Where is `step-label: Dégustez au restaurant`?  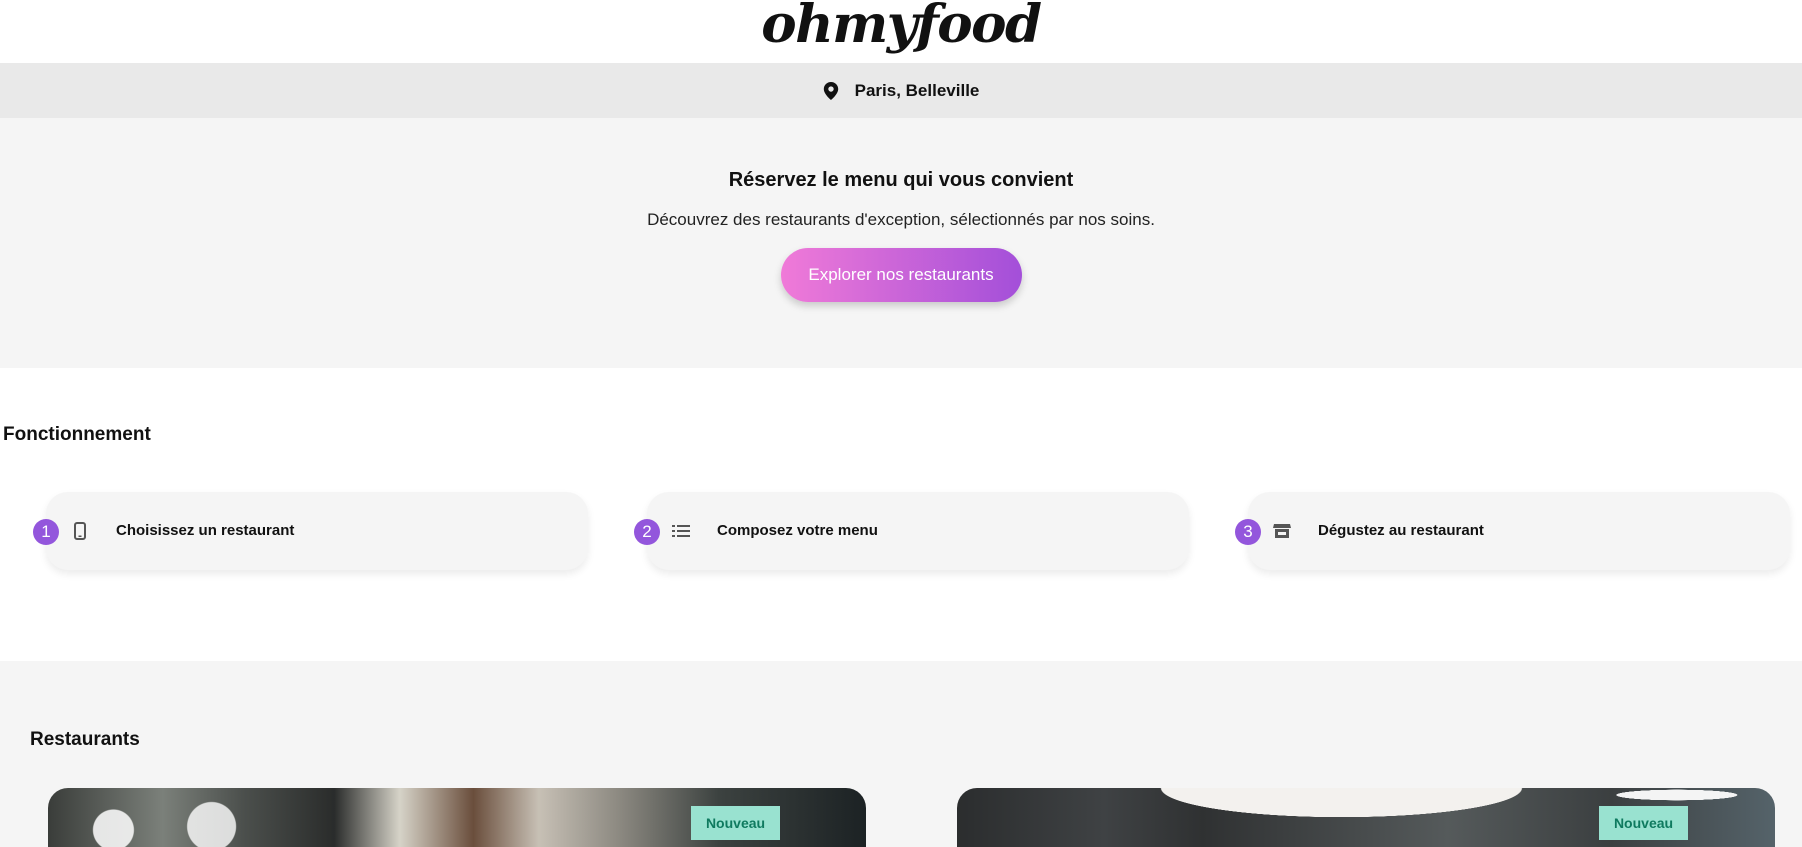
step-label: Dégustez au restaurant is located at coordinates (1401, 530).